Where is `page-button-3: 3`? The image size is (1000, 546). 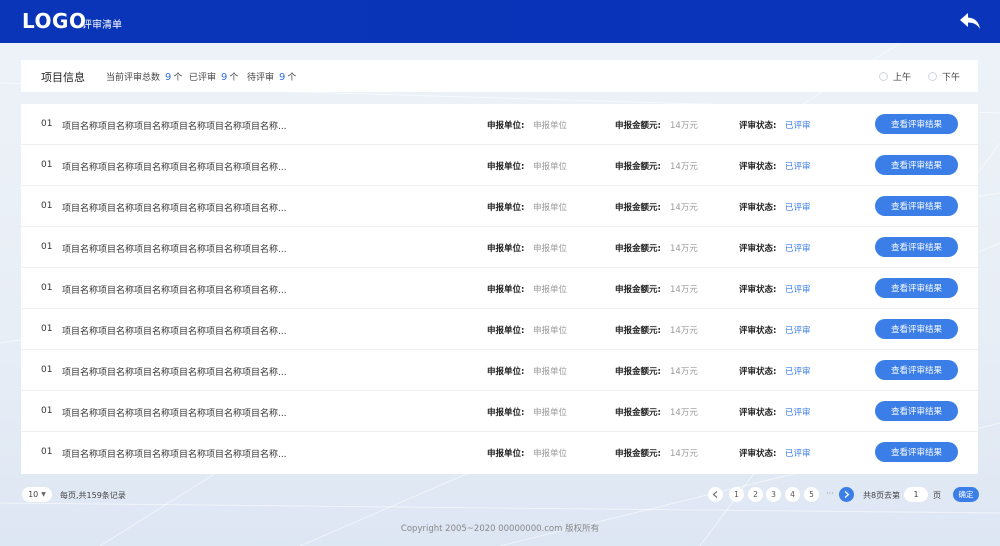 page-button-3: 3 is located at coordinates (773, 494).